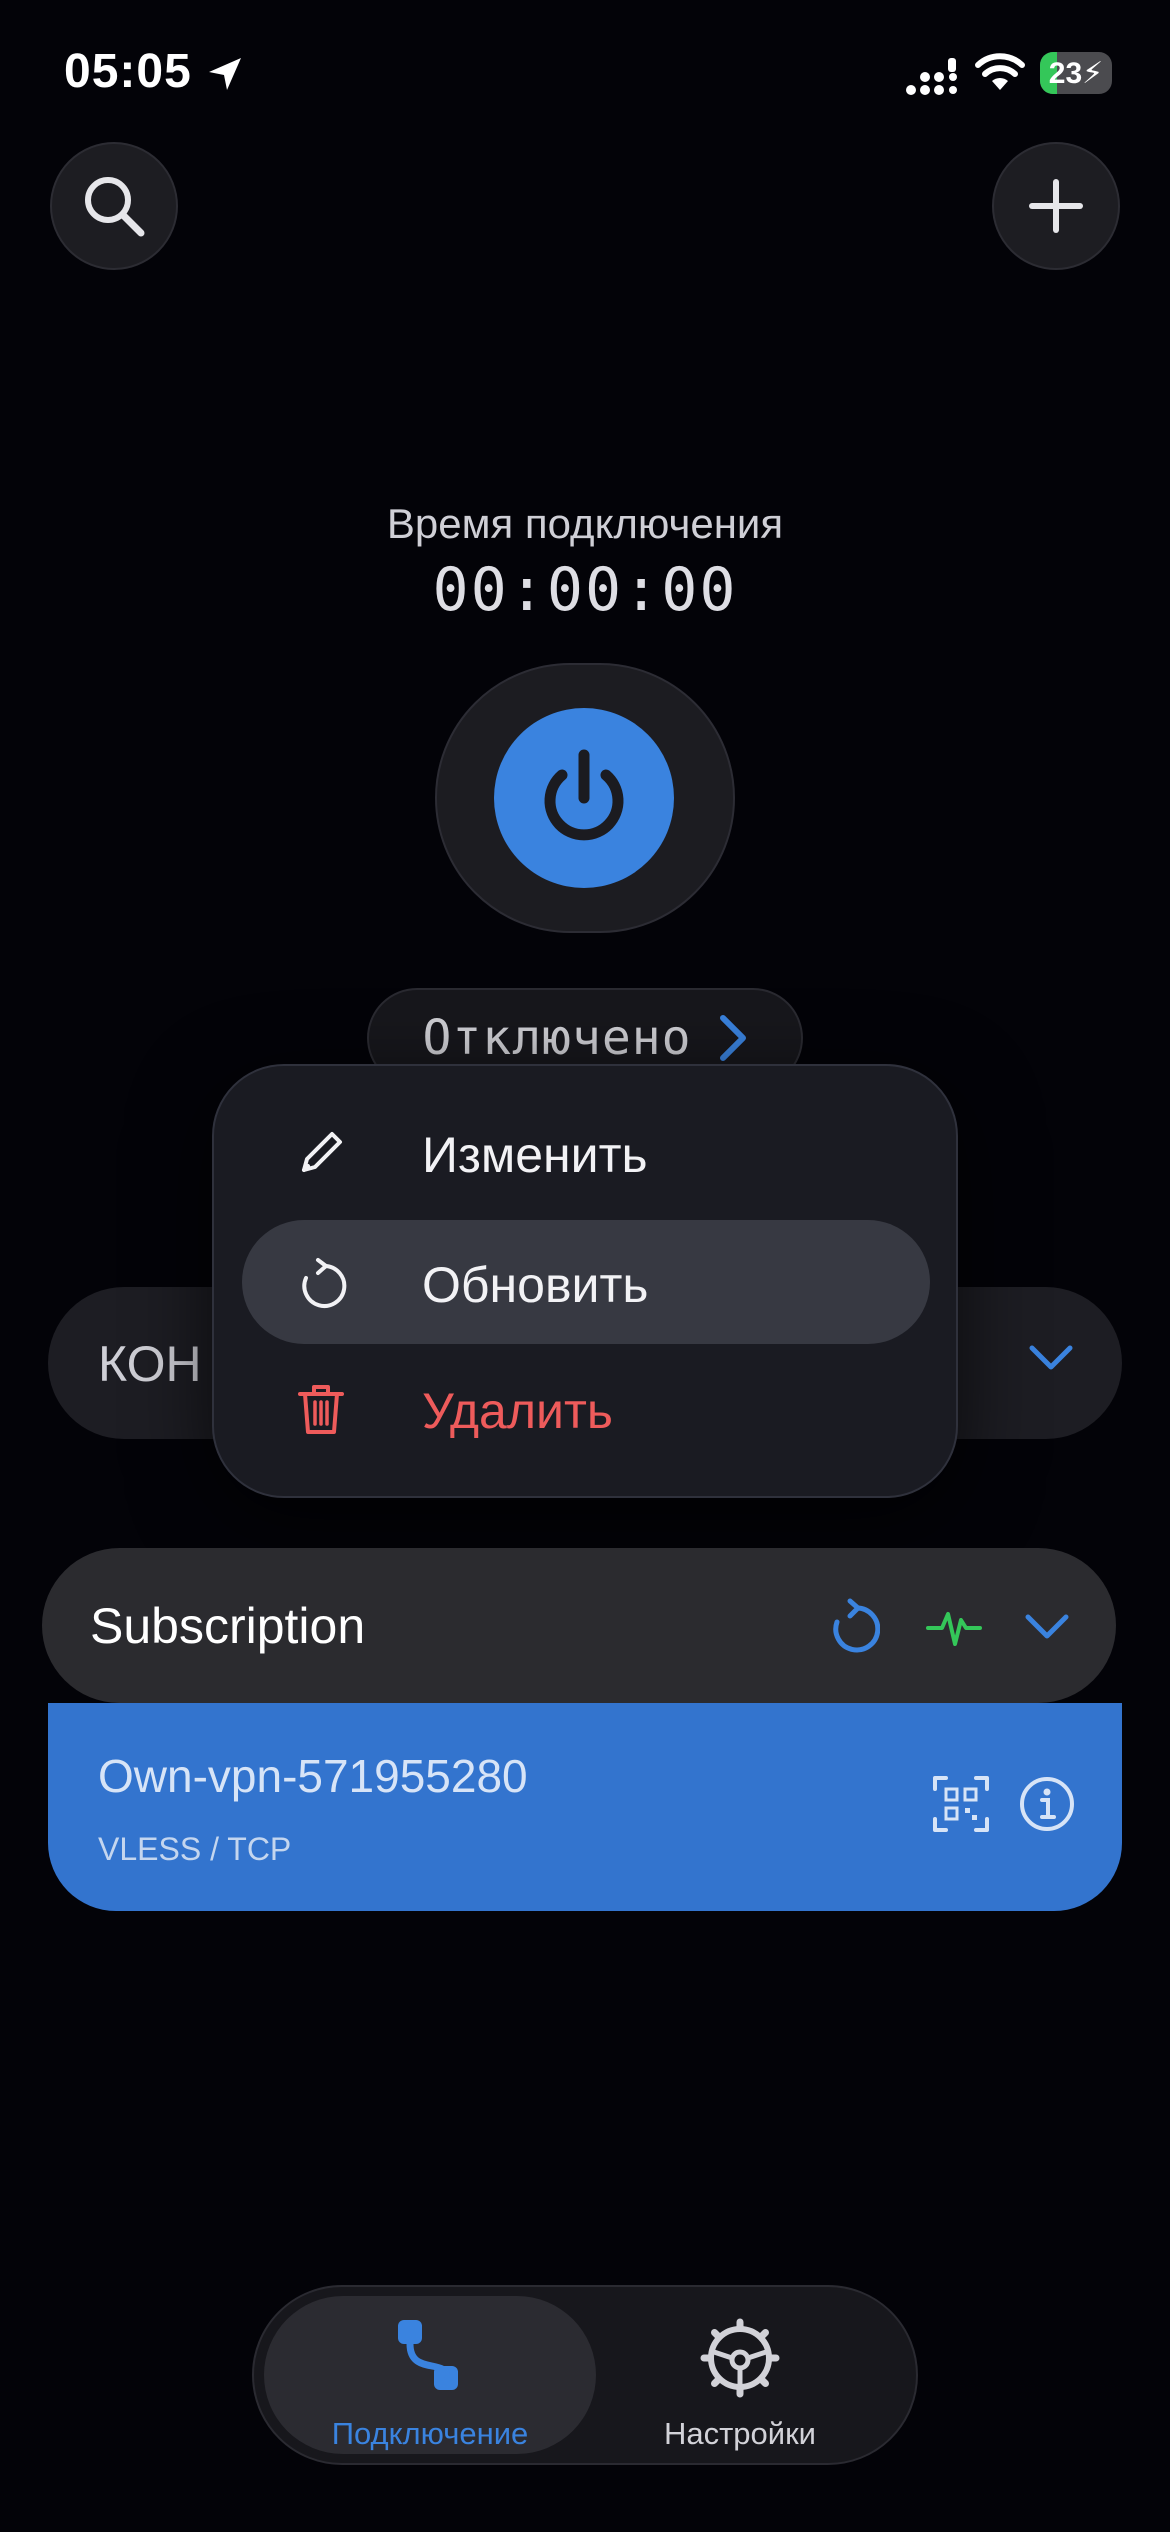 This screenshot has width=1170, height=2532. Describe the element at coordinates (740, 2358) in the screenshot. I see `gear-steering-icon` at that location.